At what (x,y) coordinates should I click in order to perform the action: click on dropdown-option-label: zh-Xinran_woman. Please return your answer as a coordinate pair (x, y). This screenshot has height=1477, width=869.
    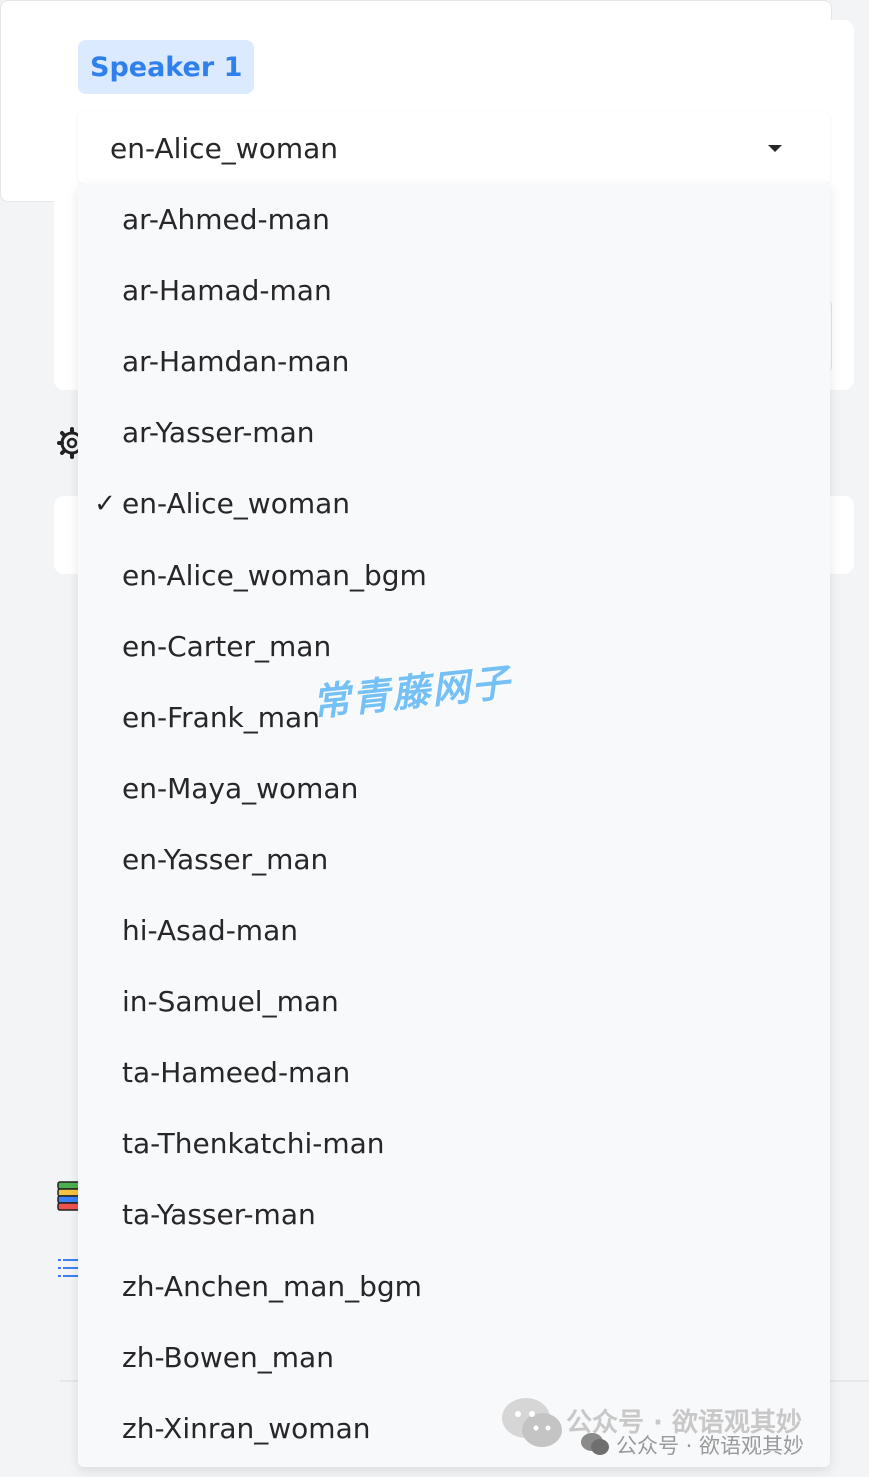
    Looking at the image, I should click on (246, 1428).